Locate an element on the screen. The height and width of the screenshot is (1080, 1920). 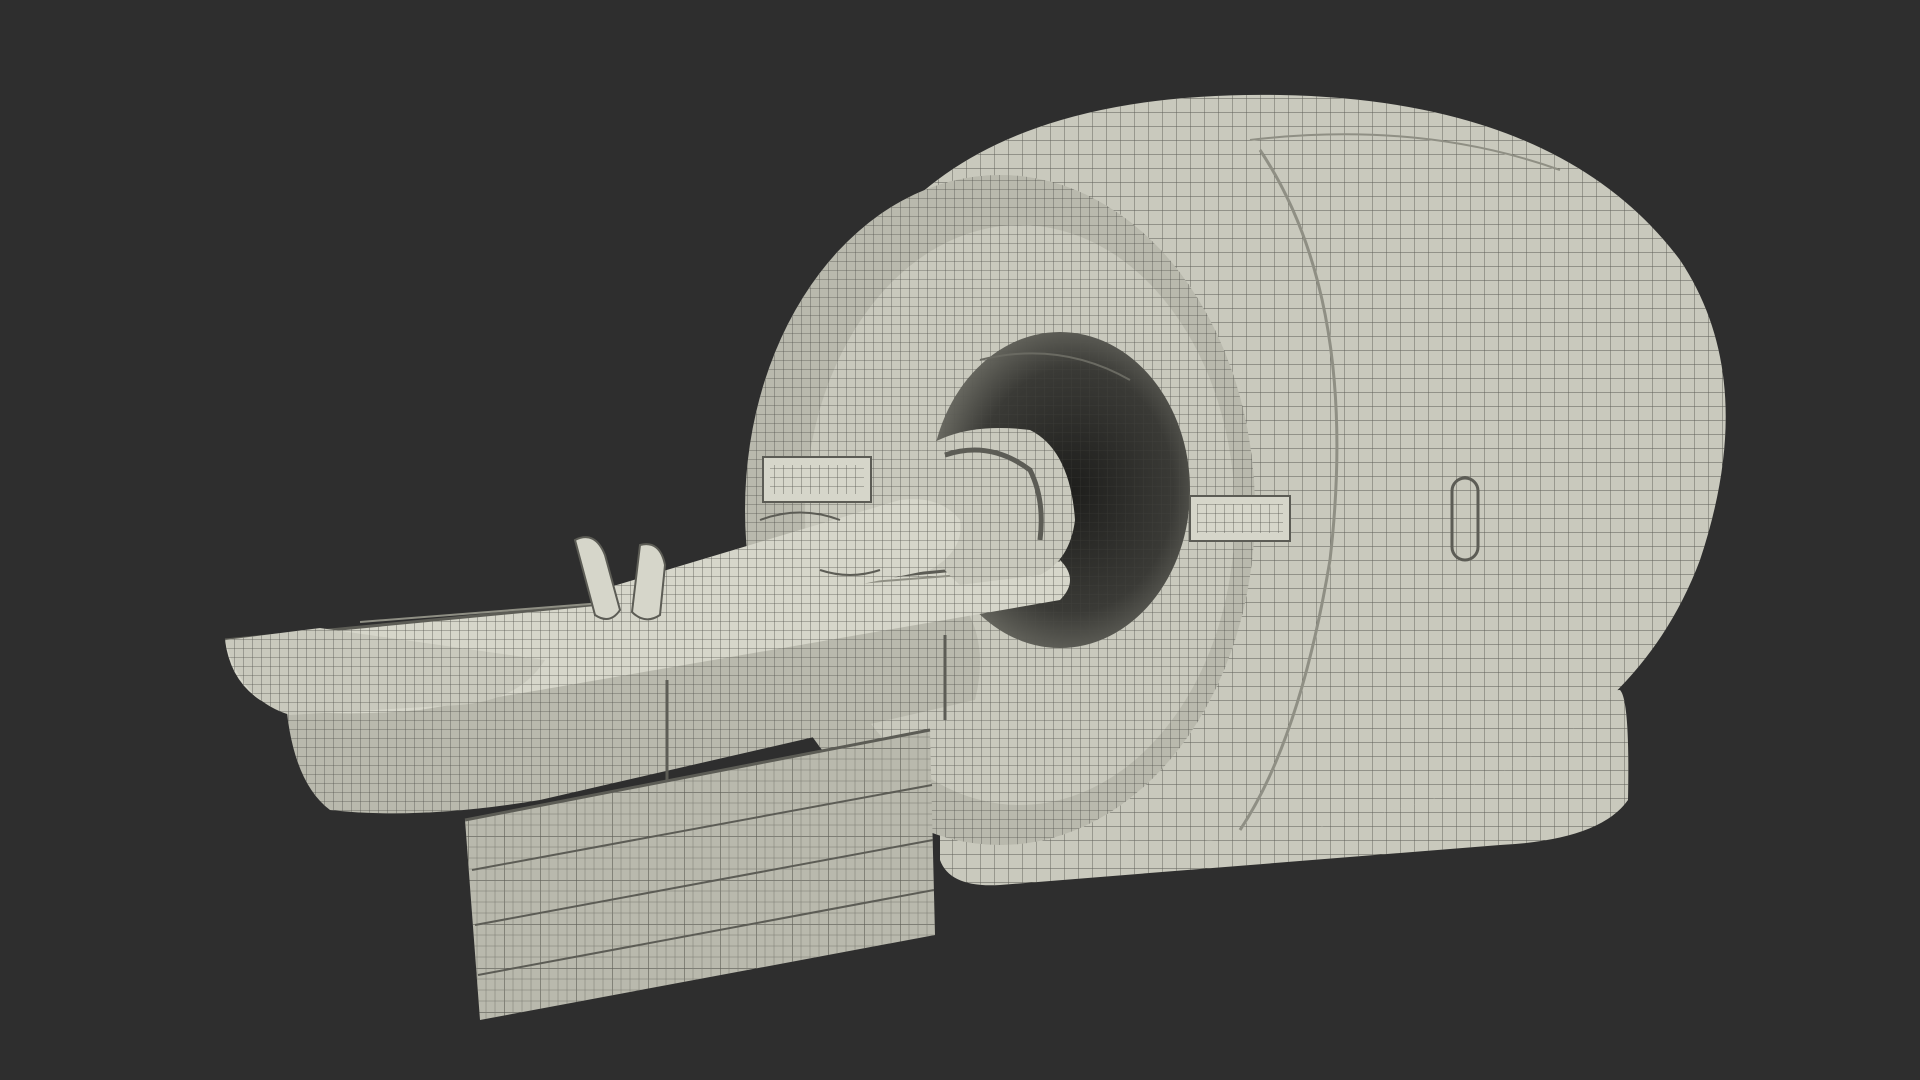
gantry-control-panel-left is located at coordinates (817, 479).